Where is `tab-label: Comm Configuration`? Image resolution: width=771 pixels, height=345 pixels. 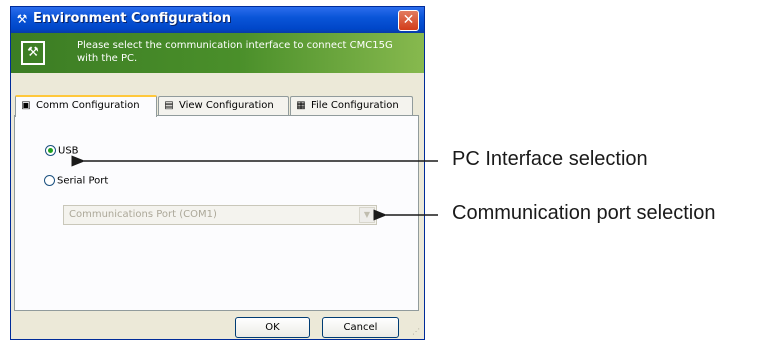 tab-label: Comm Configuration is located at coordinates (88, 105).